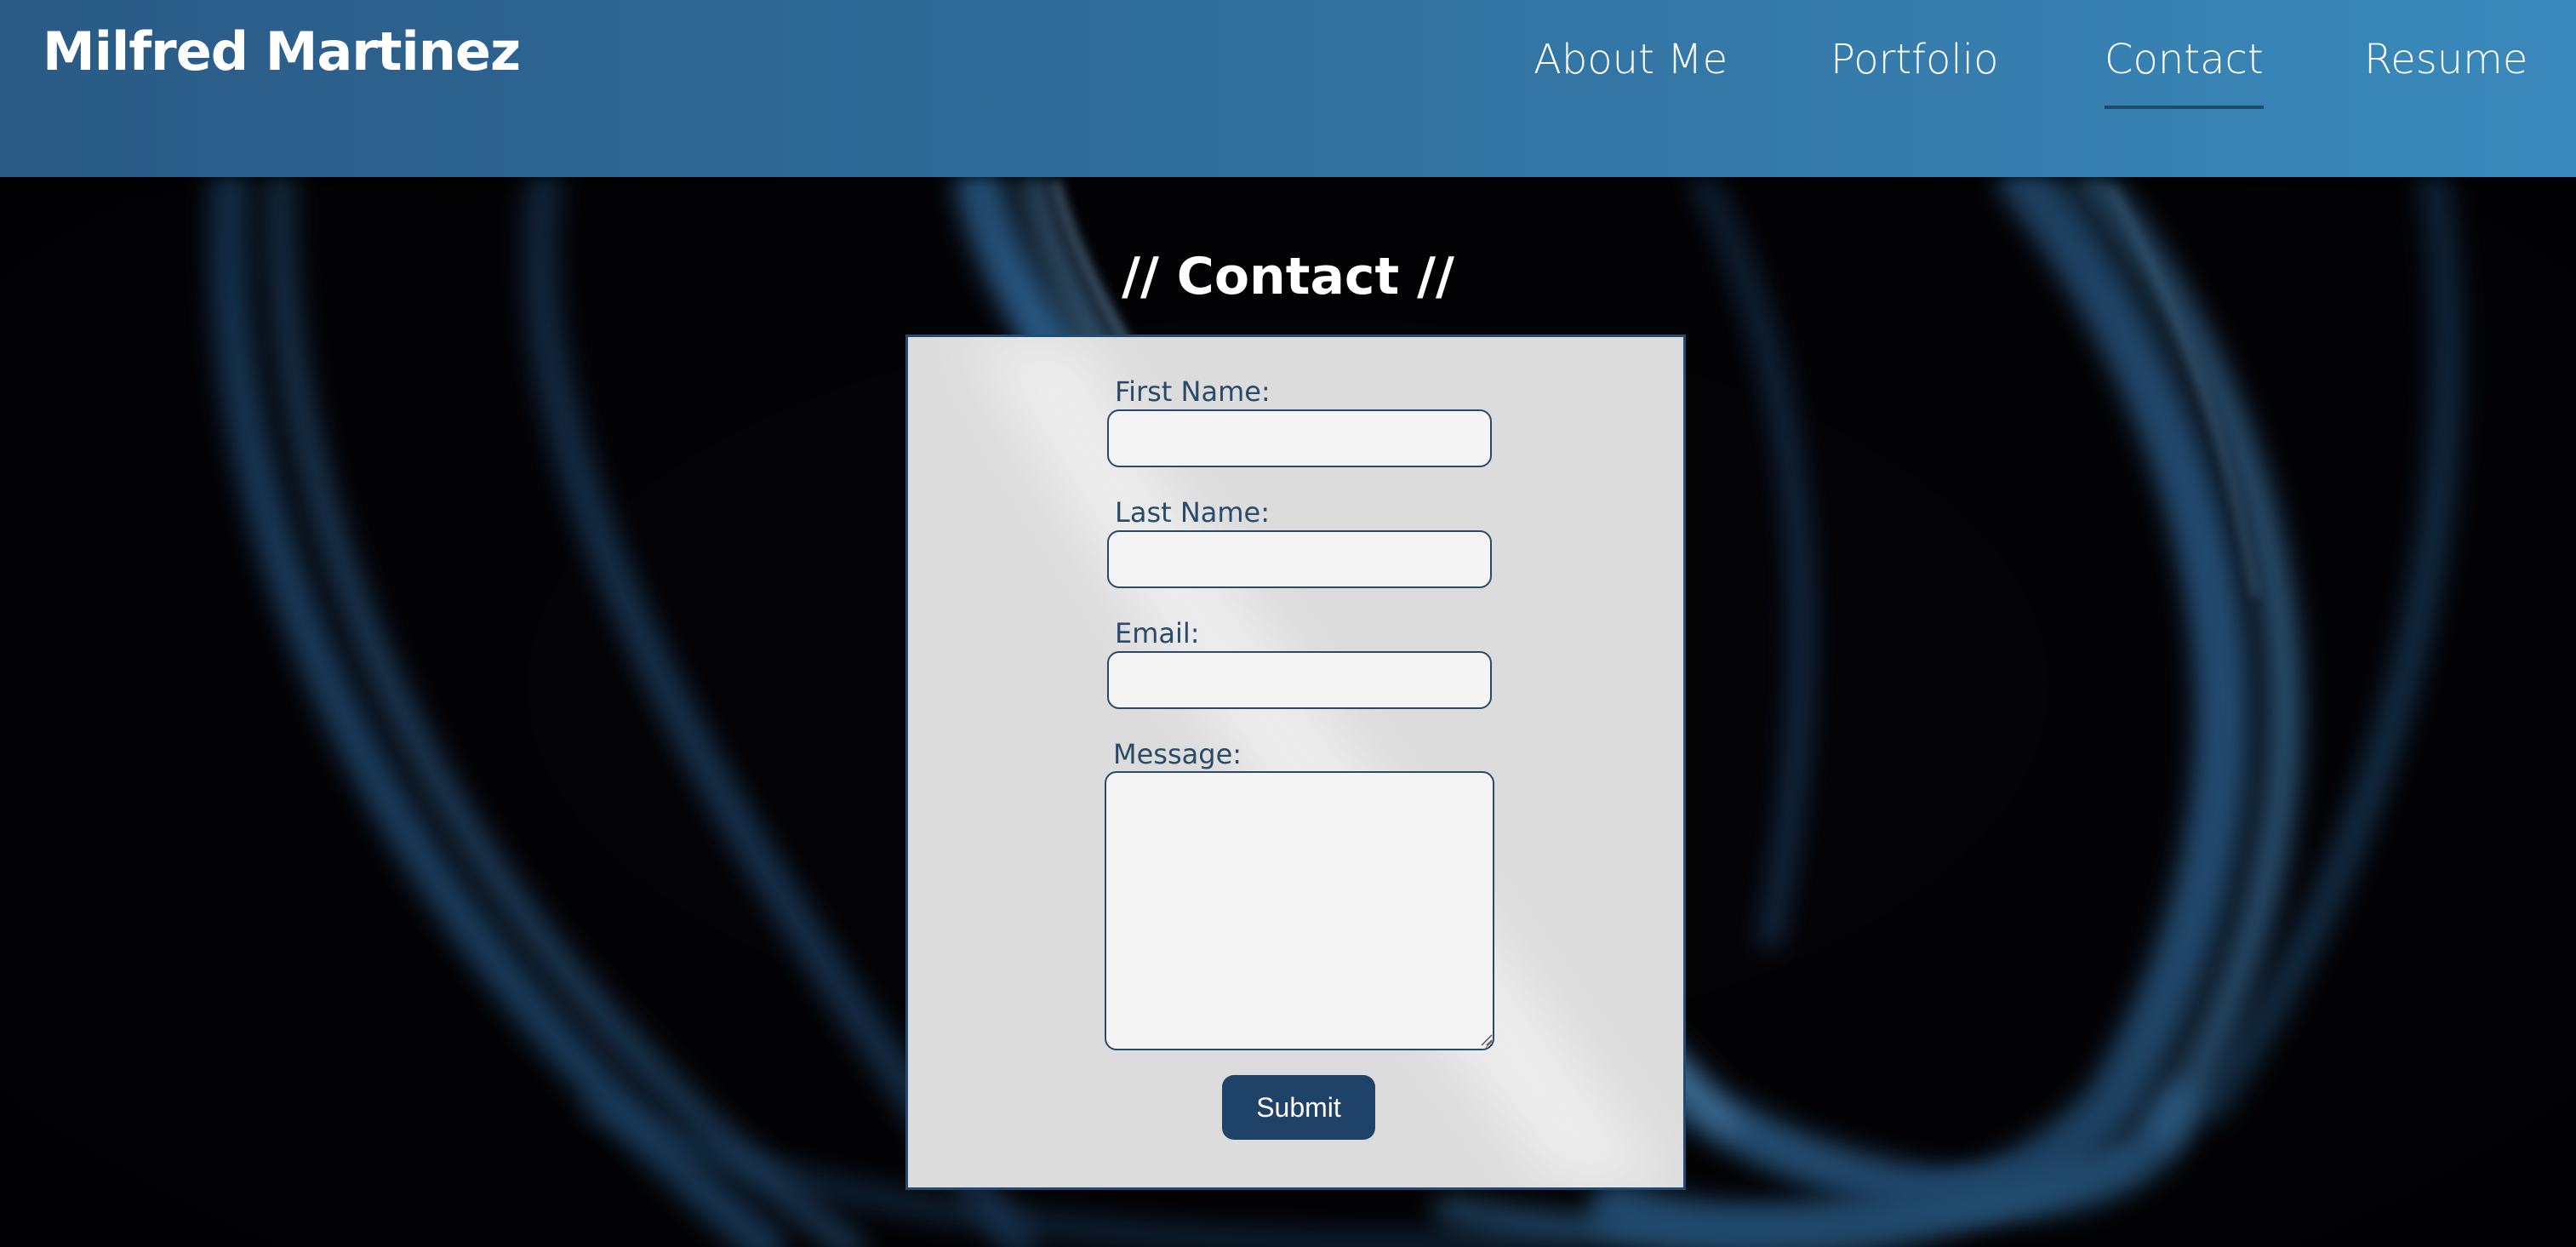 This screenshot has height=1247, width=2576. I want to click on page-heading: // Contact //, so click(1288, 276).